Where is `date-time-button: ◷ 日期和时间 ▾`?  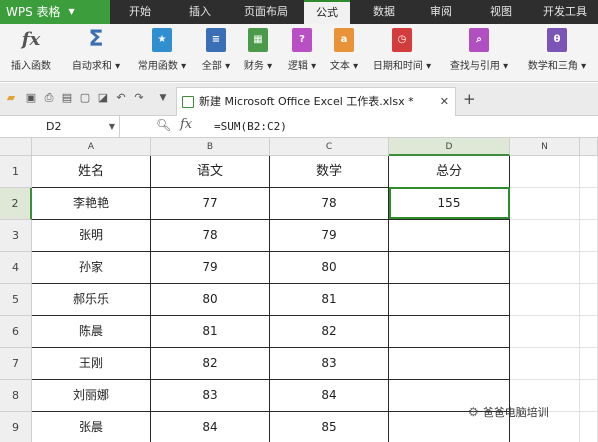 date-time-button: ◷ 日期和时间 ▾ is located at coordinates (402, 54).